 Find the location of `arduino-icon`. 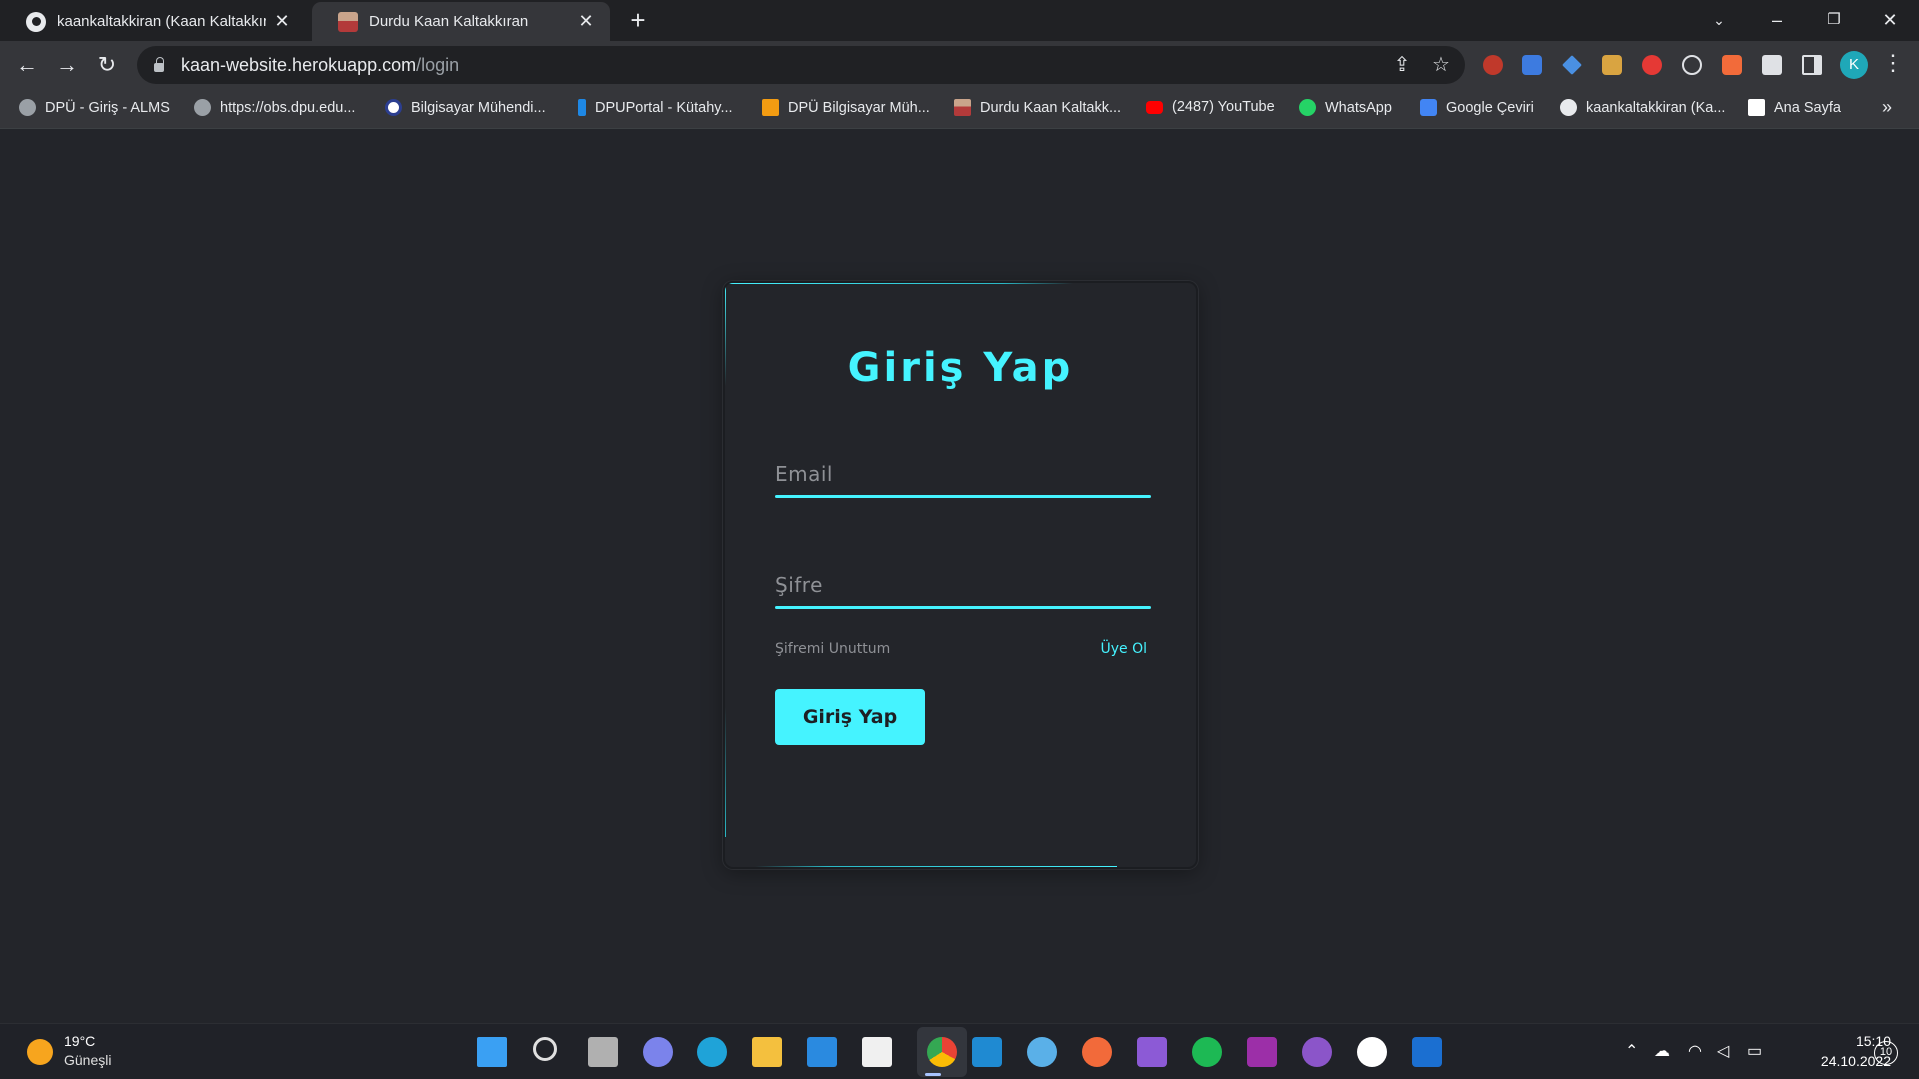

arduino-icon is located at coordinates (1262, 1052).